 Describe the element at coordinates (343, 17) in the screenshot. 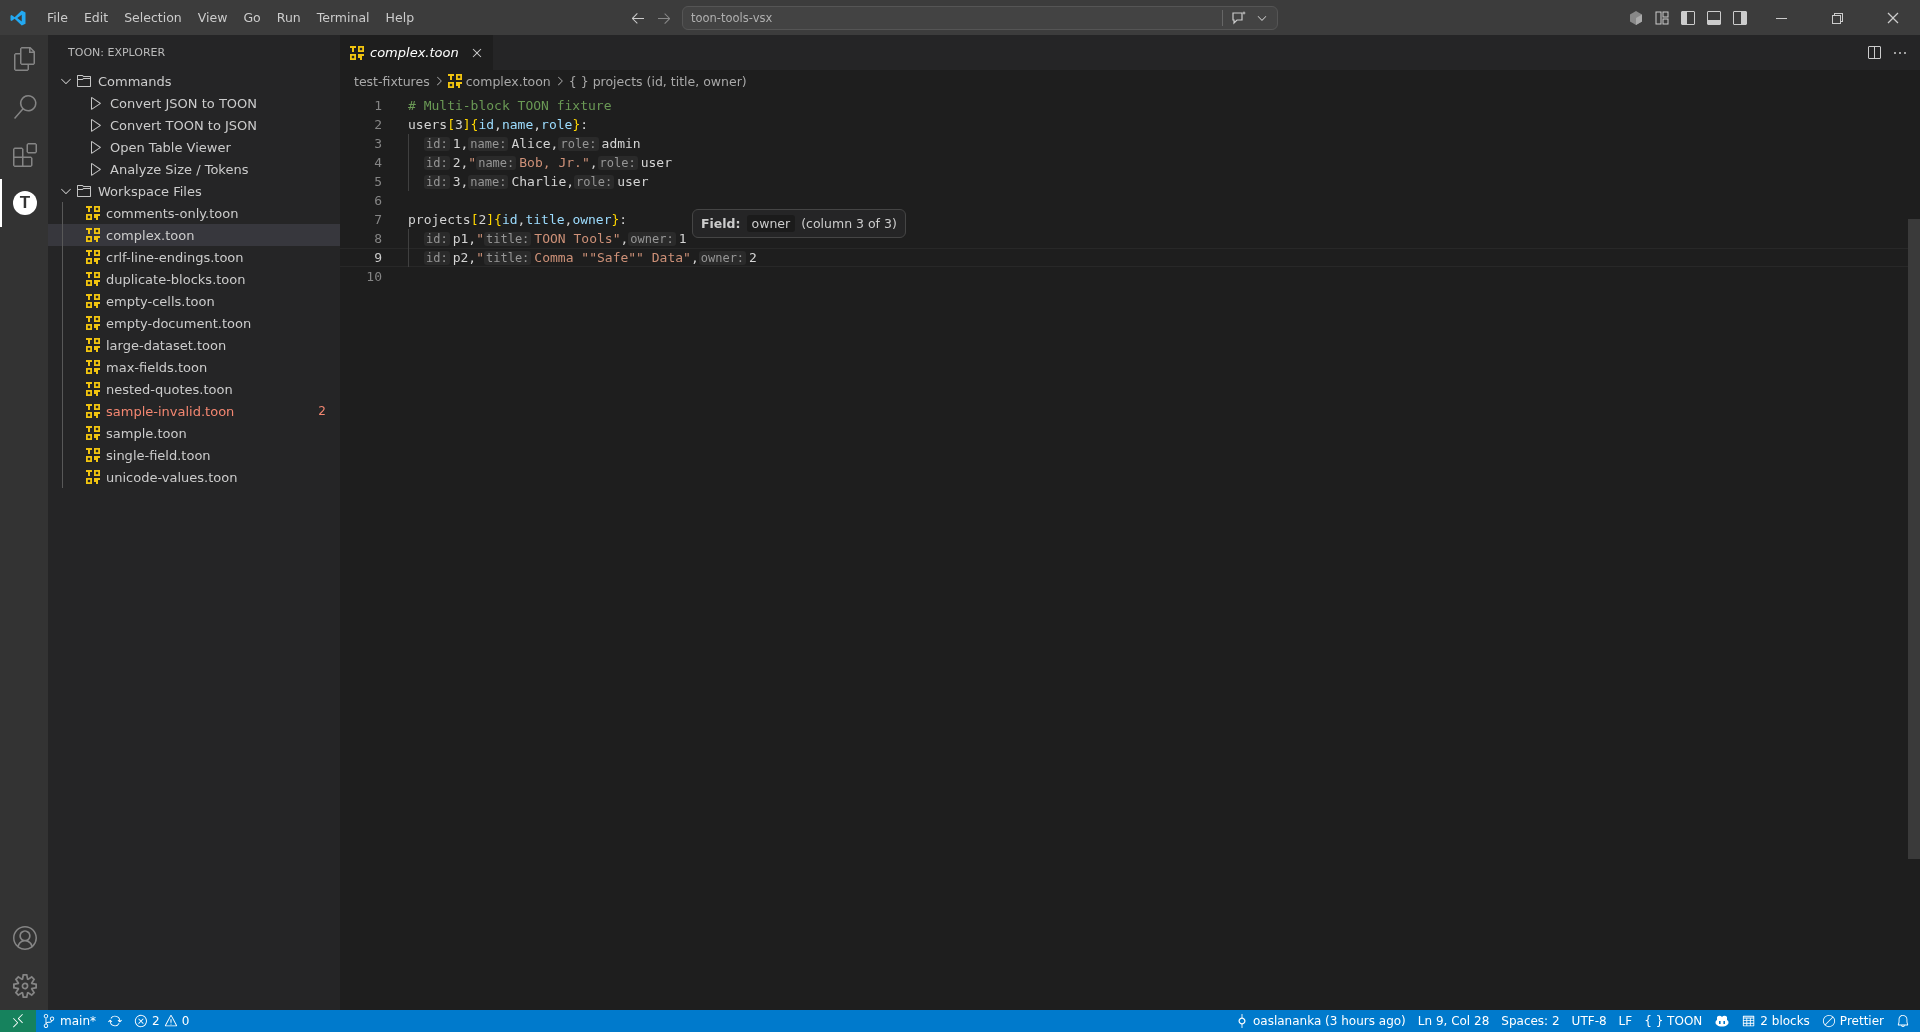

I see `menu-item: Terminal` at that location.